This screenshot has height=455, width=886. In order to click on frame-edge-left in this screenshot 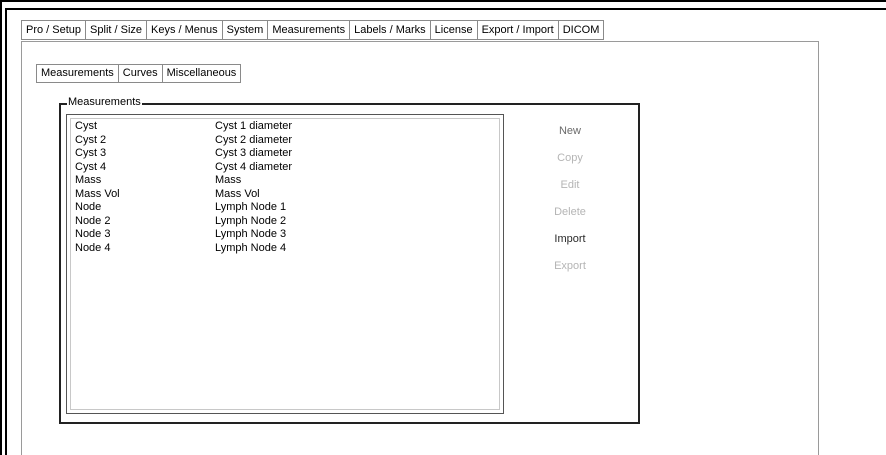, I will do `click(6, 231)`.